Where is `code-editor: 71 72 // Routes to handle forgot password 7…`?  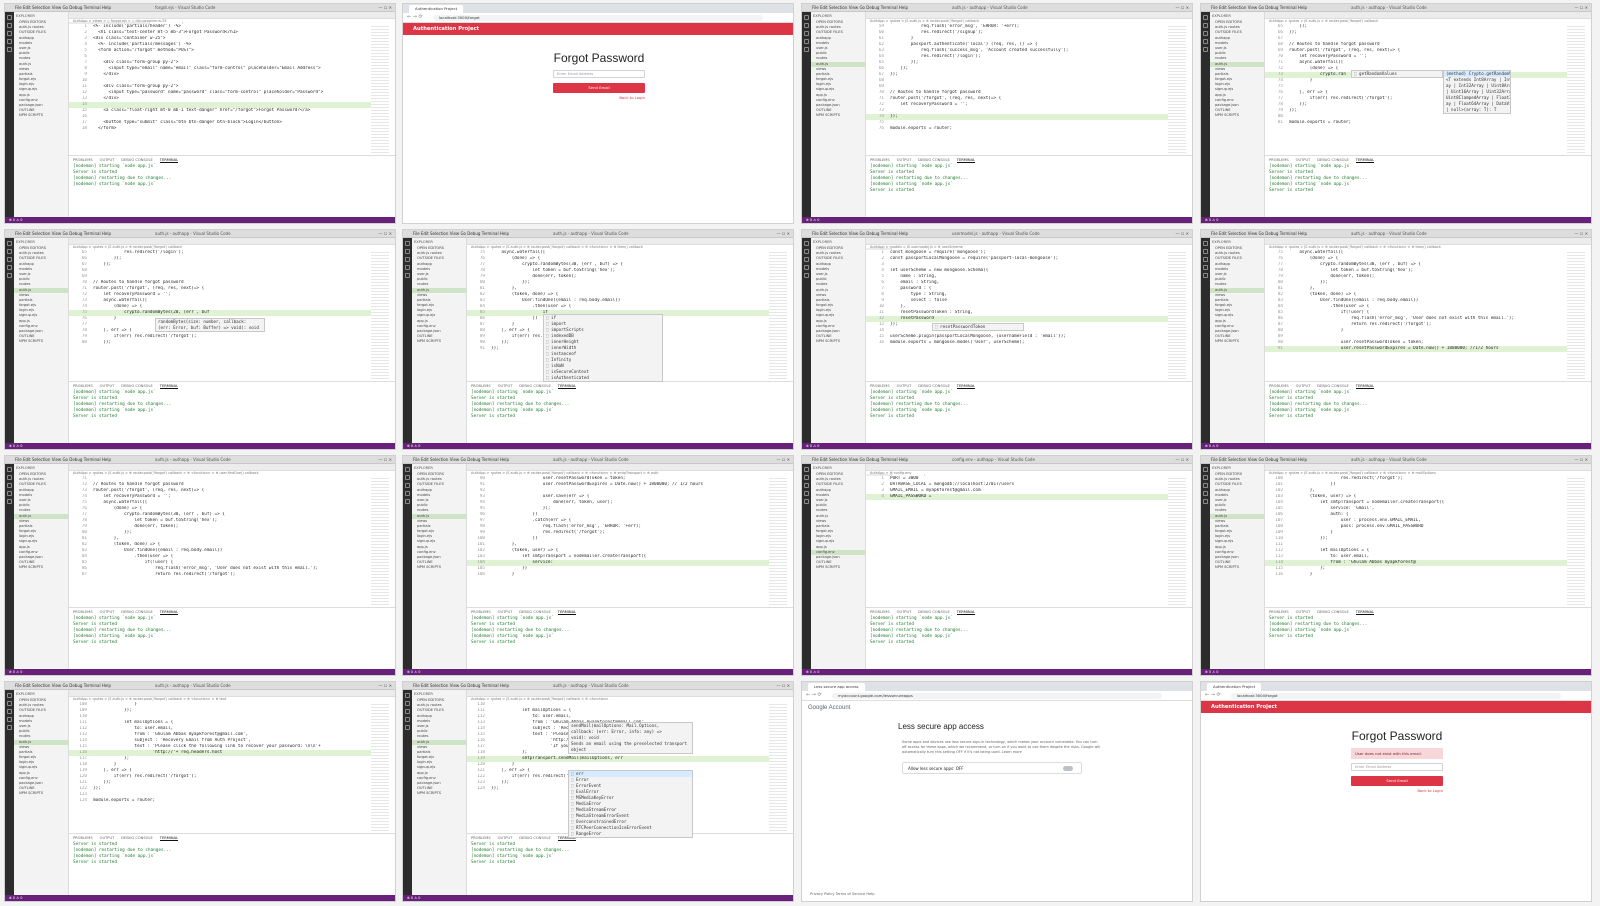 code-editor: 71 72 // Routes to handle forgot password 7… is located at coordinates (220, 541).